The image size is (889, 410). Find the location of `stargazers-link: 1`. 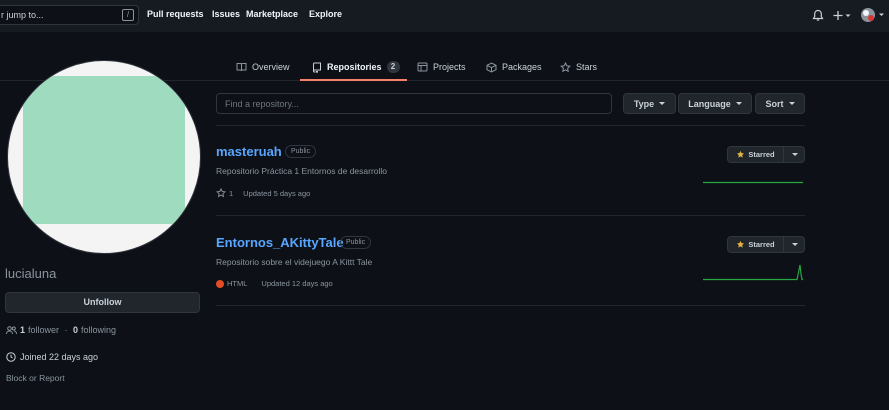

stargazers-link: 1 is located at coordinates (224, 193).